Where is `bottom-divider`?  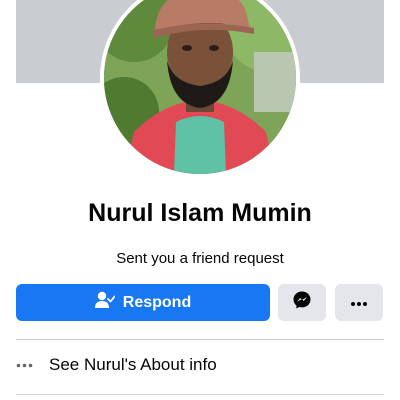
bottom-divider is located at coordinates (200, 394).